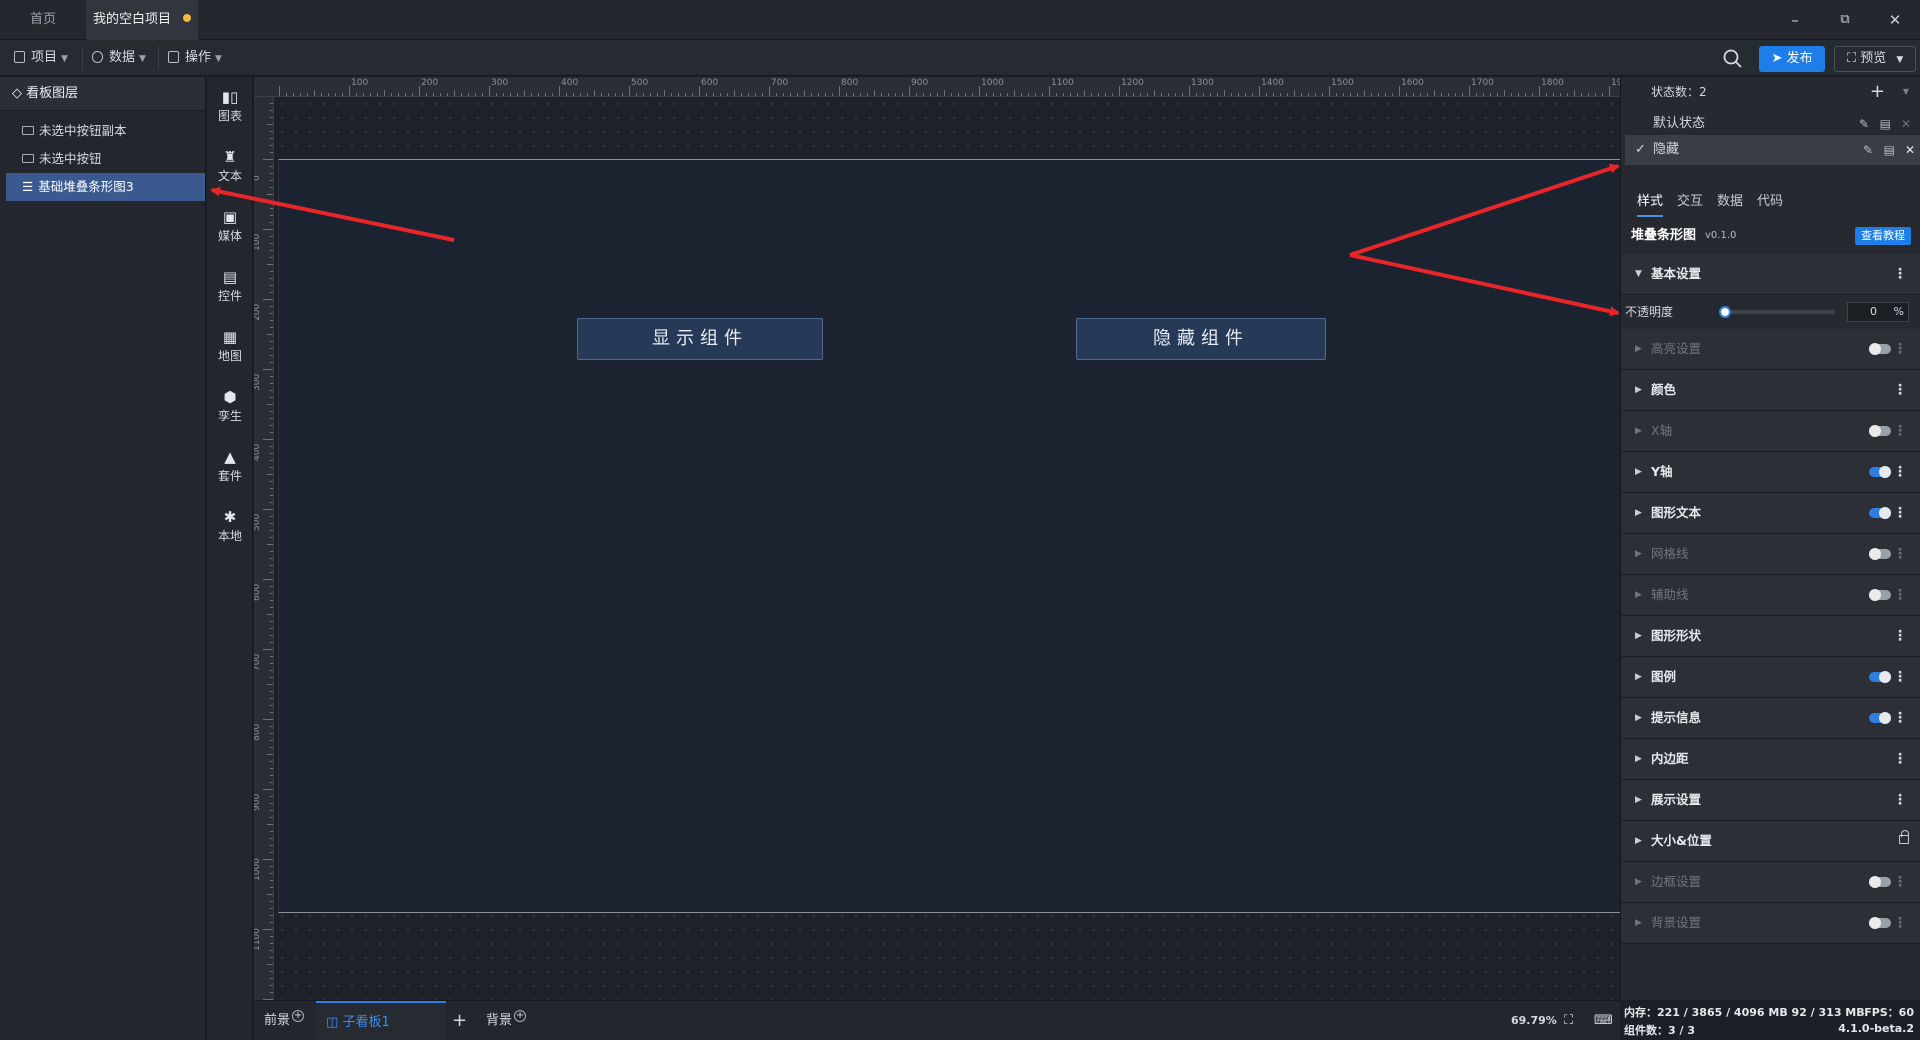 The height and width of the screenshot is (1040, 1920). I want to click on section-row: ▶ 辅助线 ⋮, so click(1770, 595).